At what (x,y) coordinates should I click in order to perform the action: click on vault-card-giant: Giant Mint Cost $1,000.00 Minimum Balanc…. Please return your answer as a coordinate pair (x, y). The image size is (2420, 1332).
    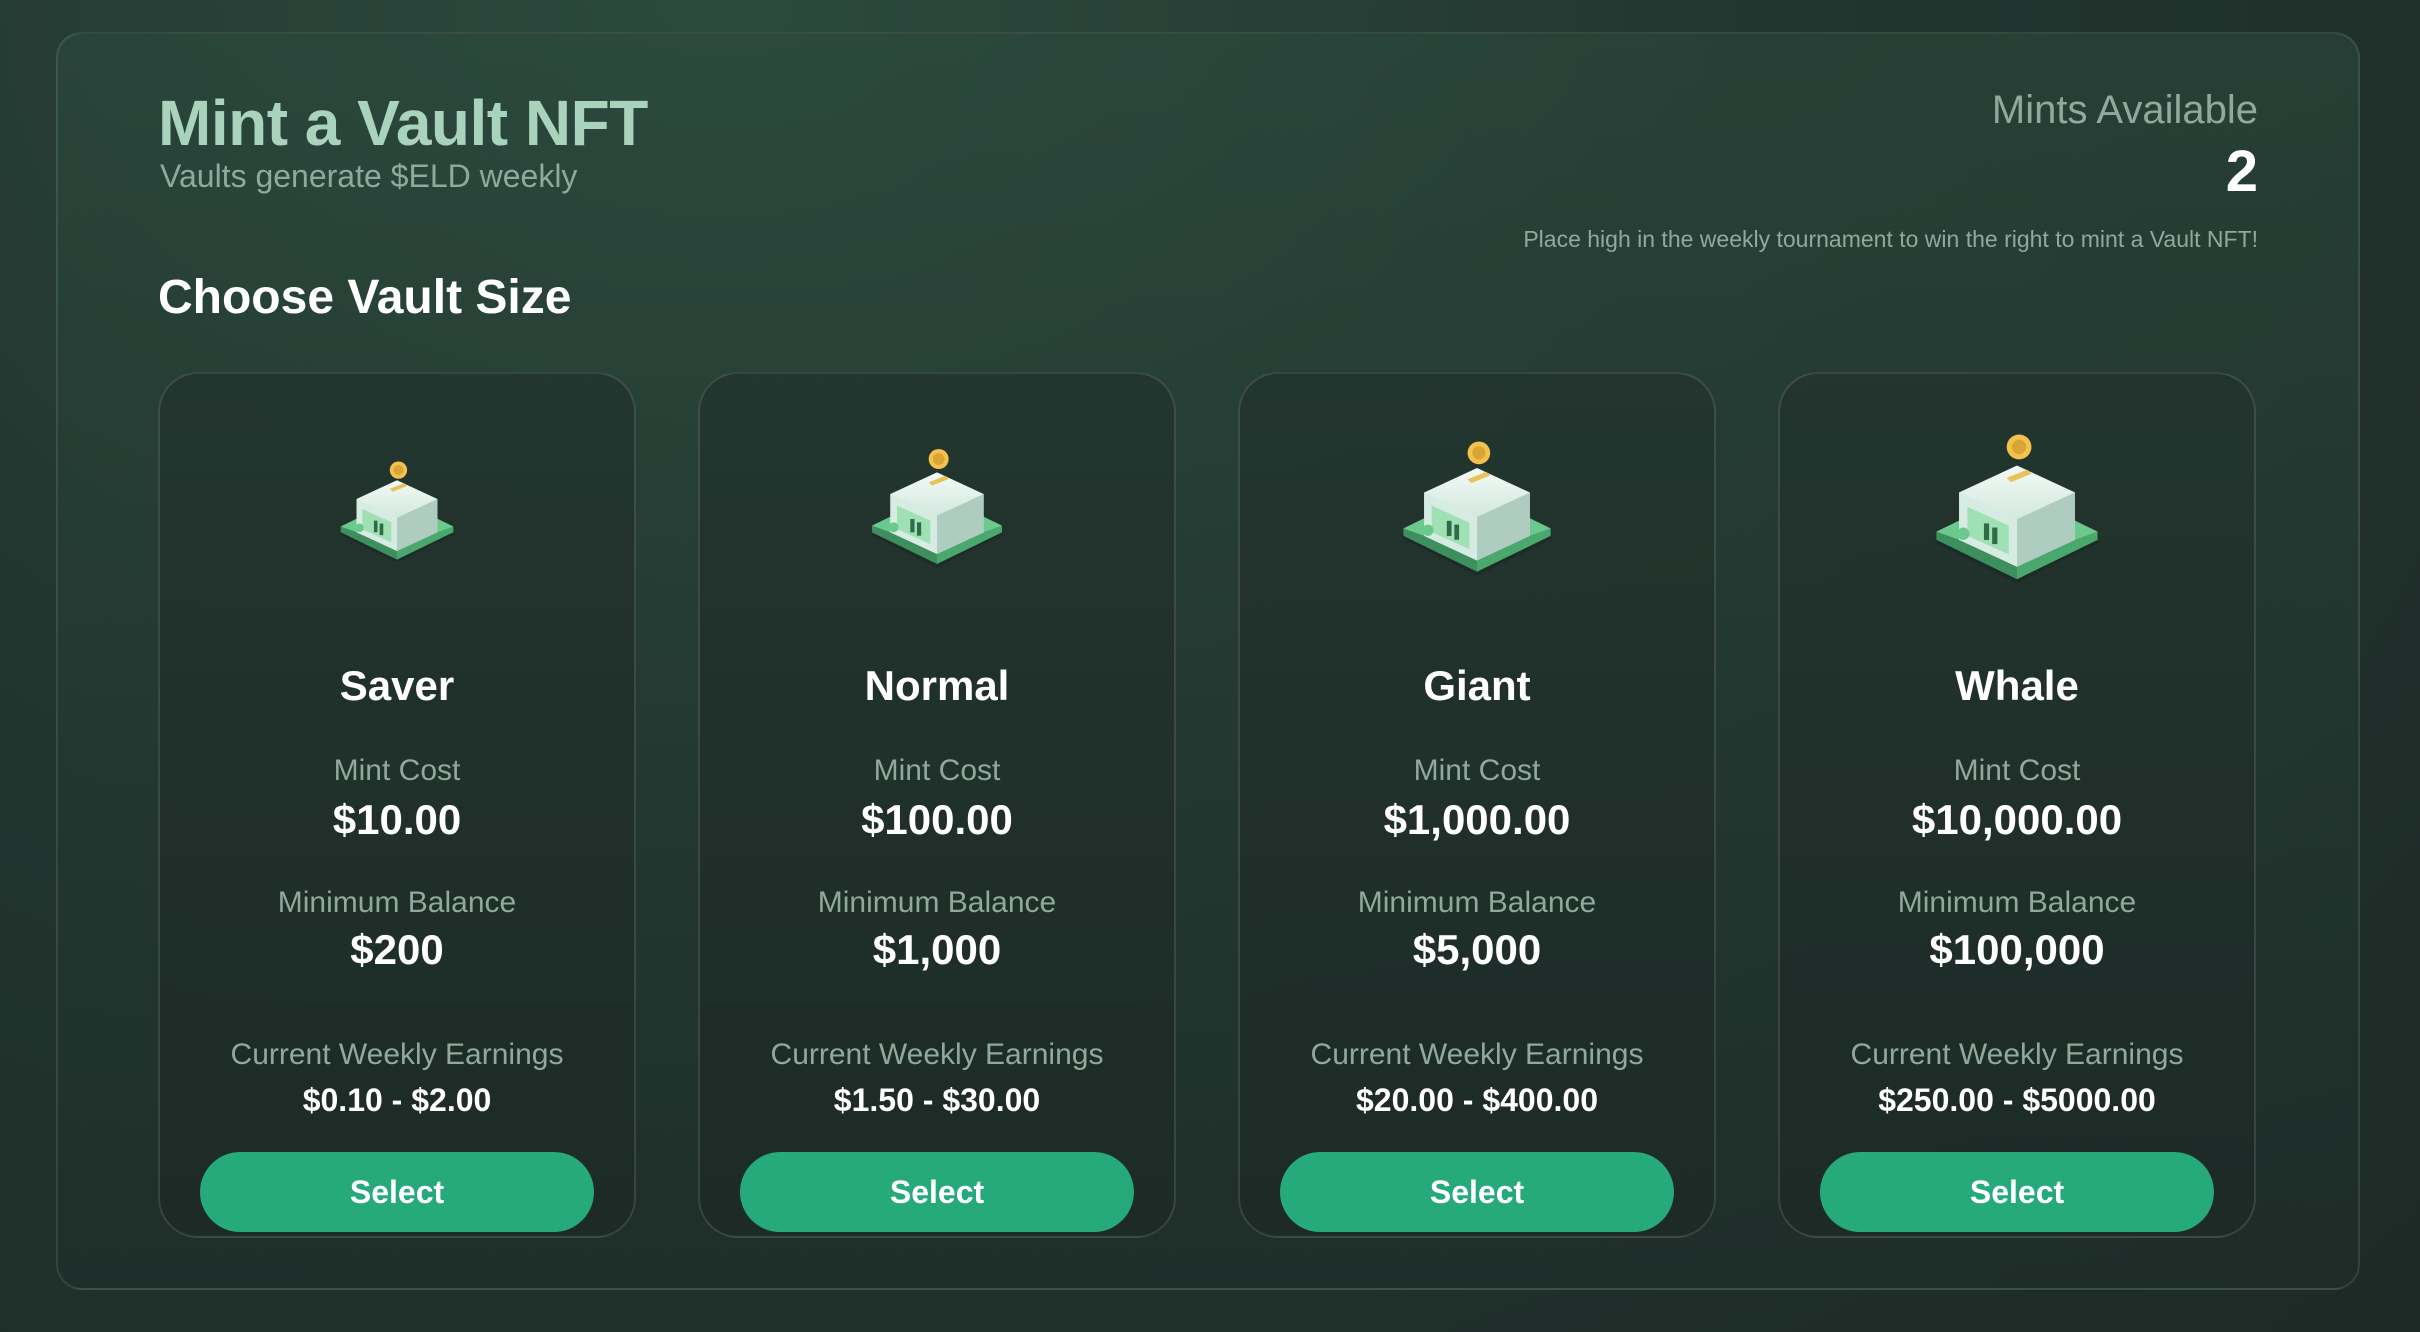
    Looking at the image, I should click on (1477, 805).